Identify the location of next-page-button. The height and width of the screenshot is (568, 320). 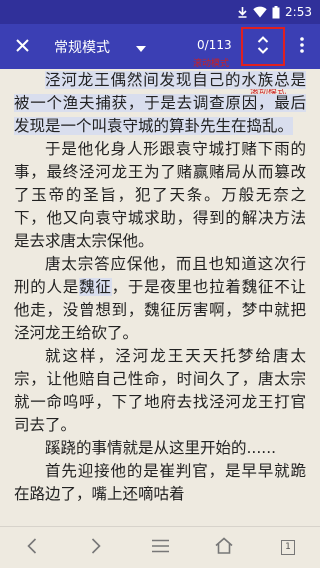
(96, 548).